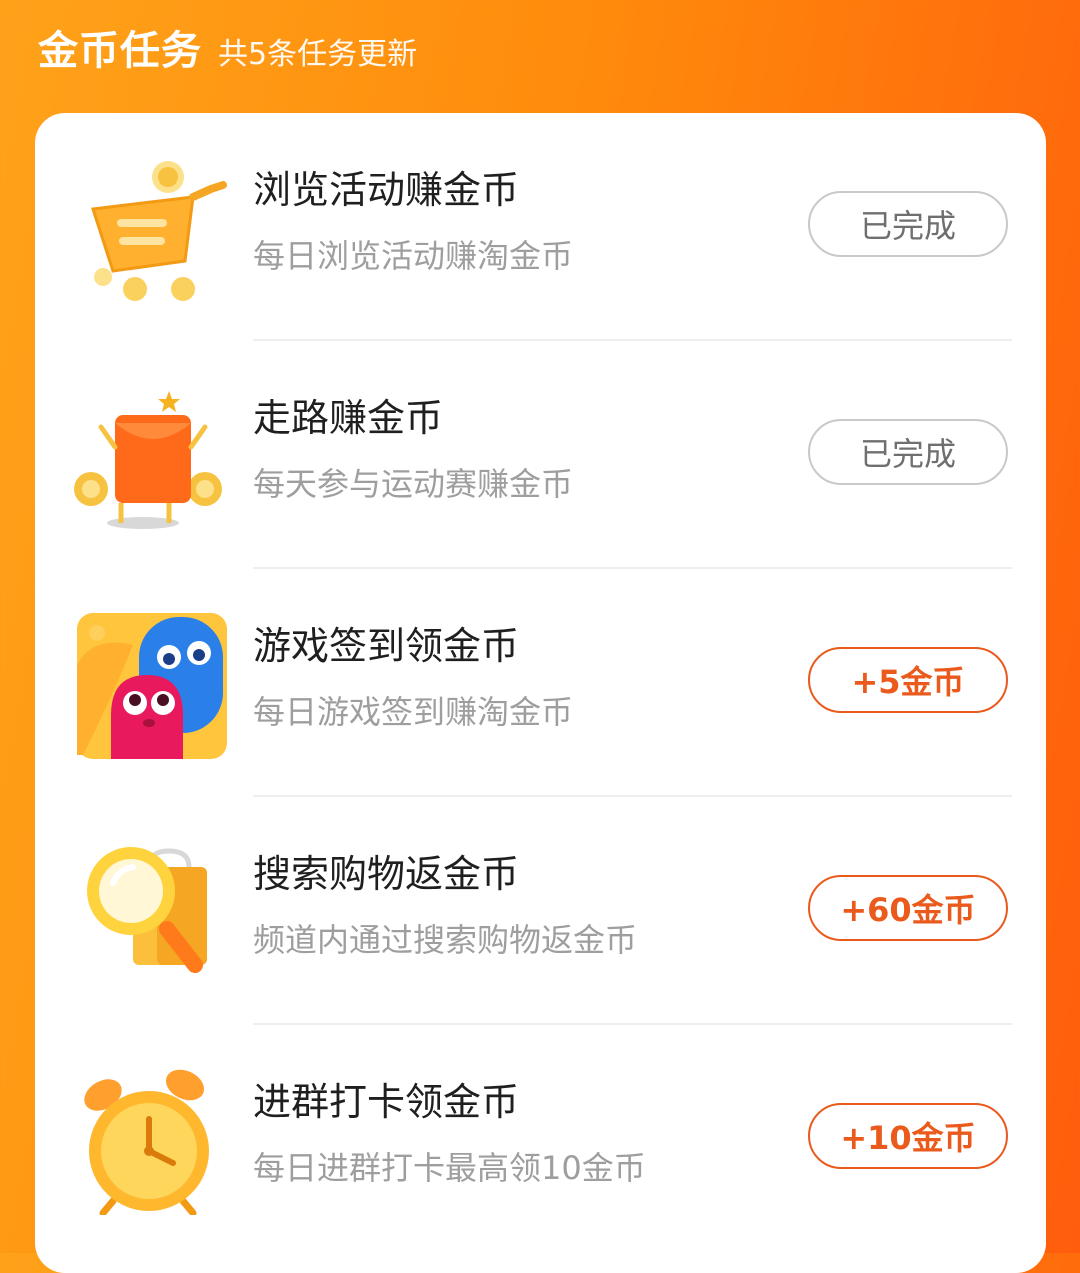 Image resolution: width=1080 pixels, height=1273 pixels. What do you see at coordinates (908, 908) in the screenshot?
I see `claim-reward-button: +60金币` at bounding box center [908, 908].